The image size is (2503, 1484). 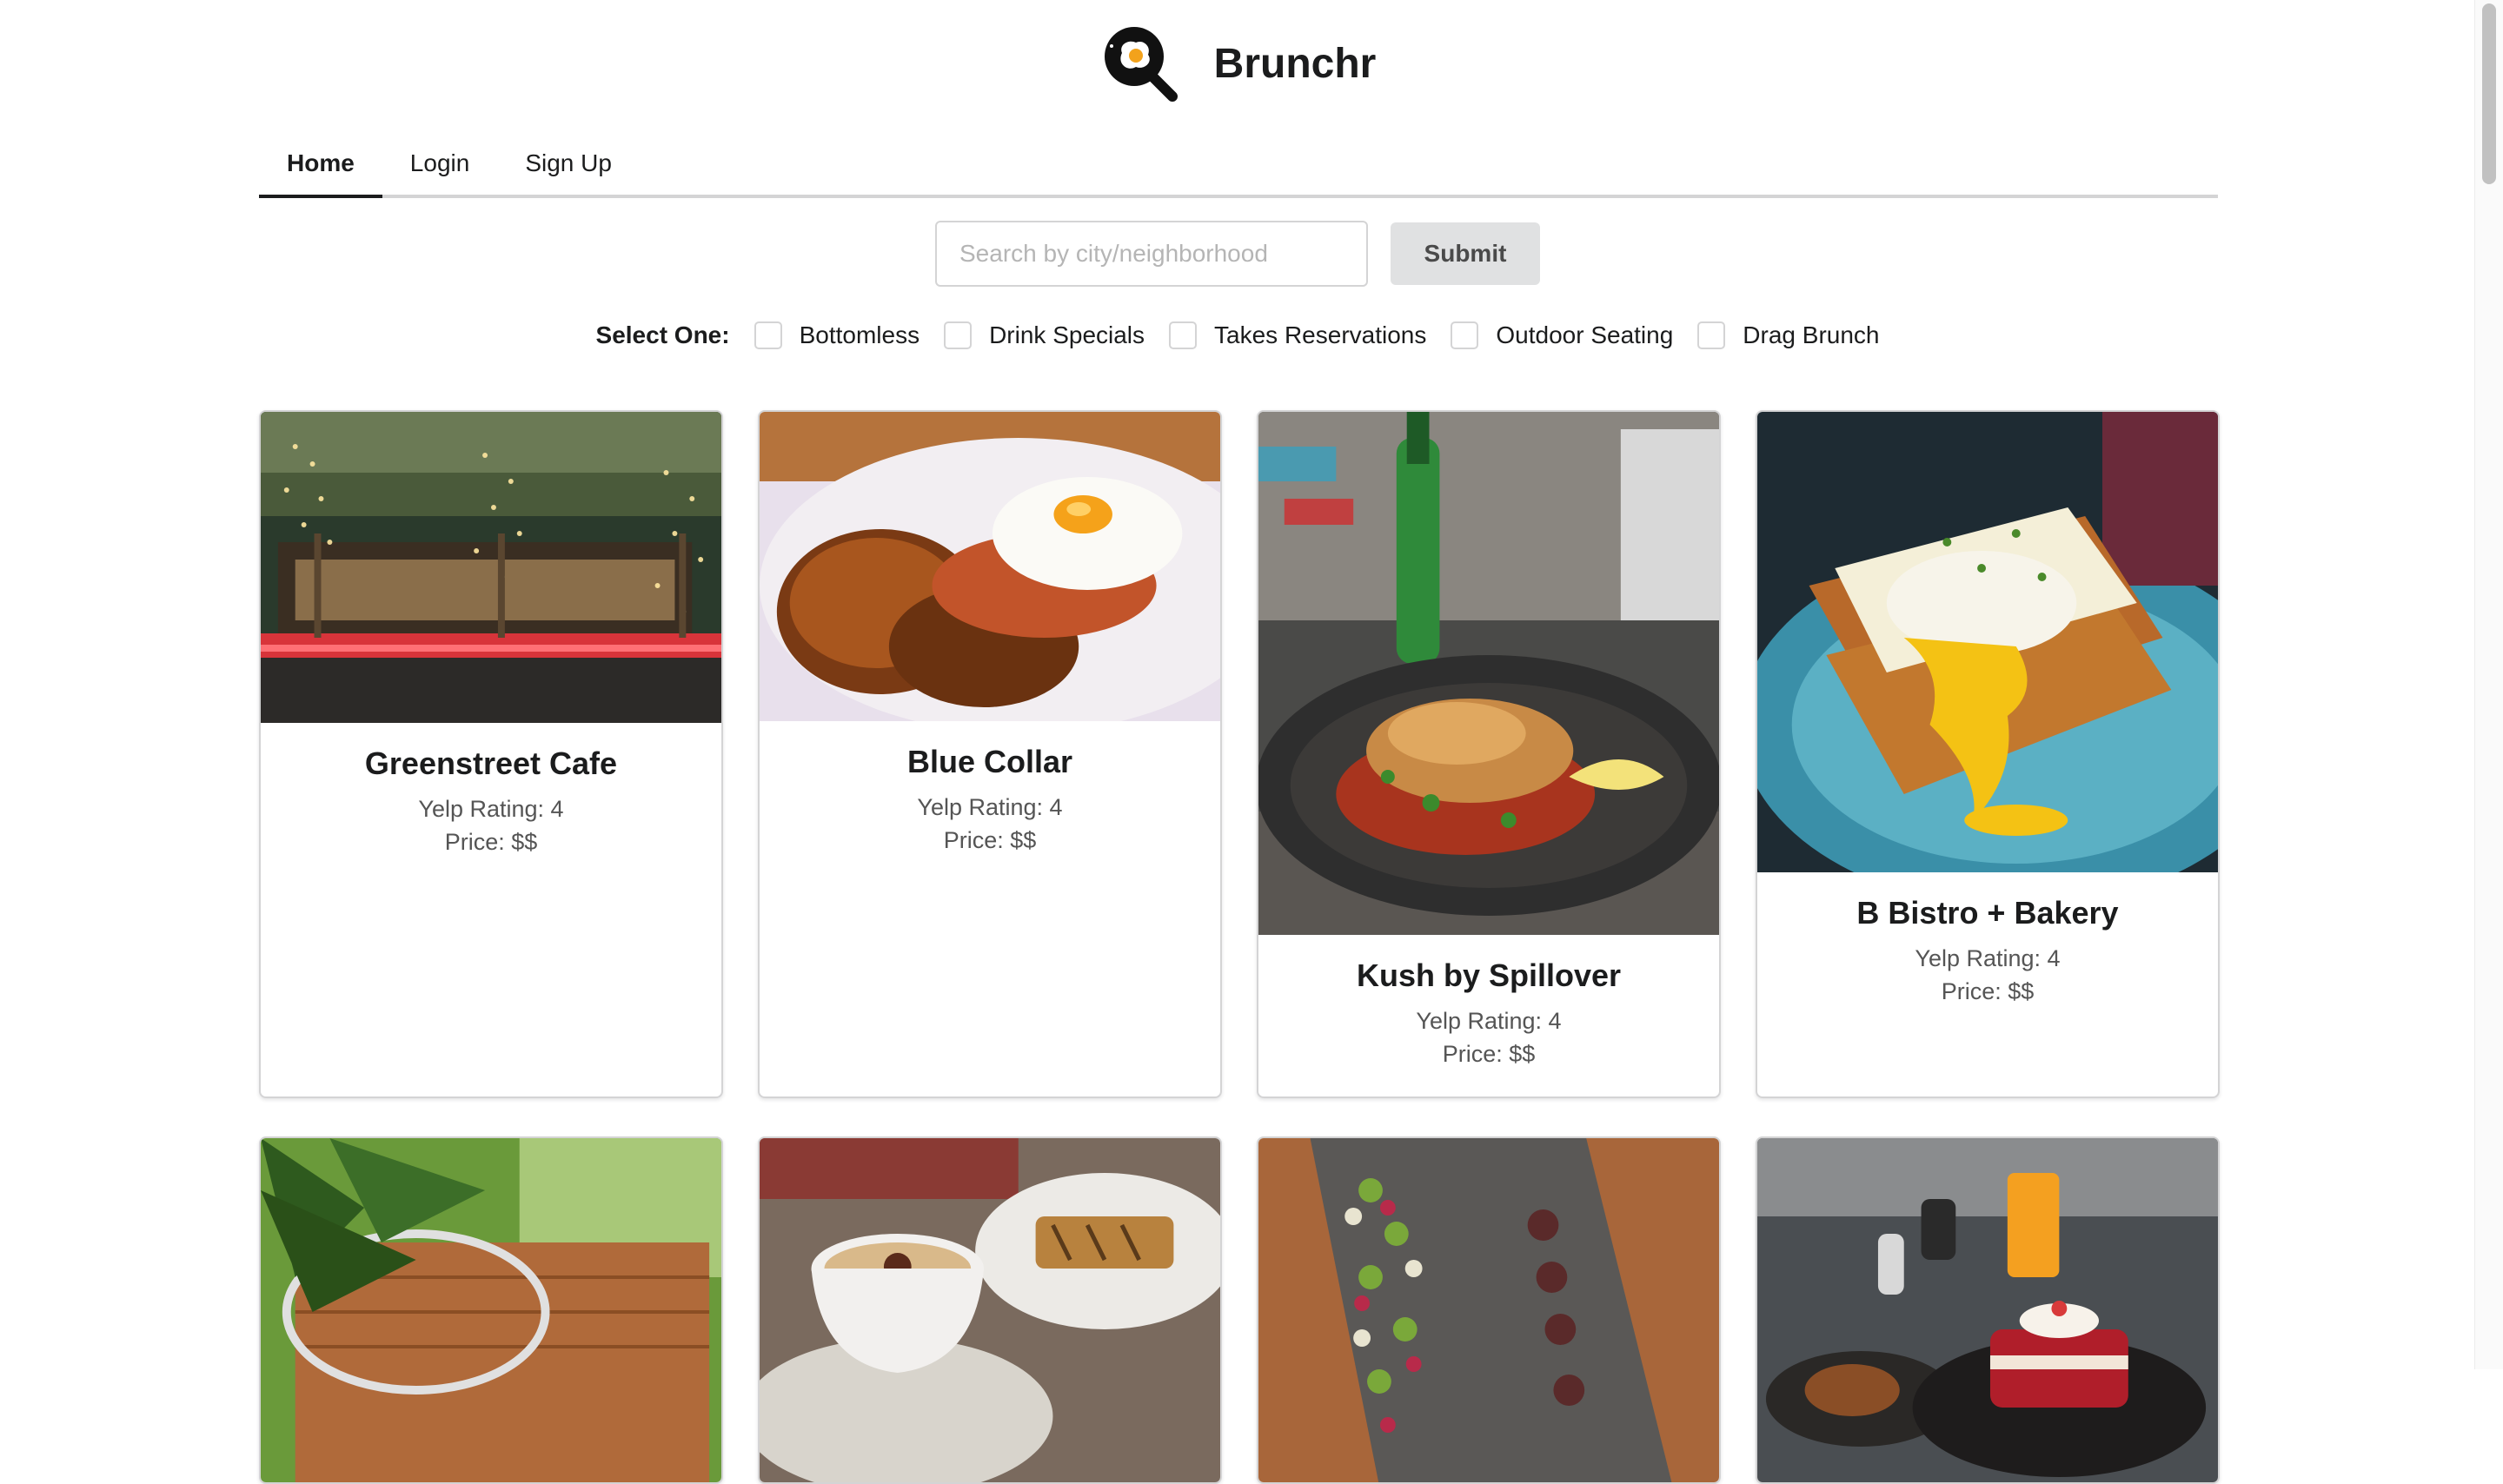 What do you see at coordinates (1711, 335) in the screenshot?
I see `drag-brunch-checkbox` at bounding box center [1711, 335].